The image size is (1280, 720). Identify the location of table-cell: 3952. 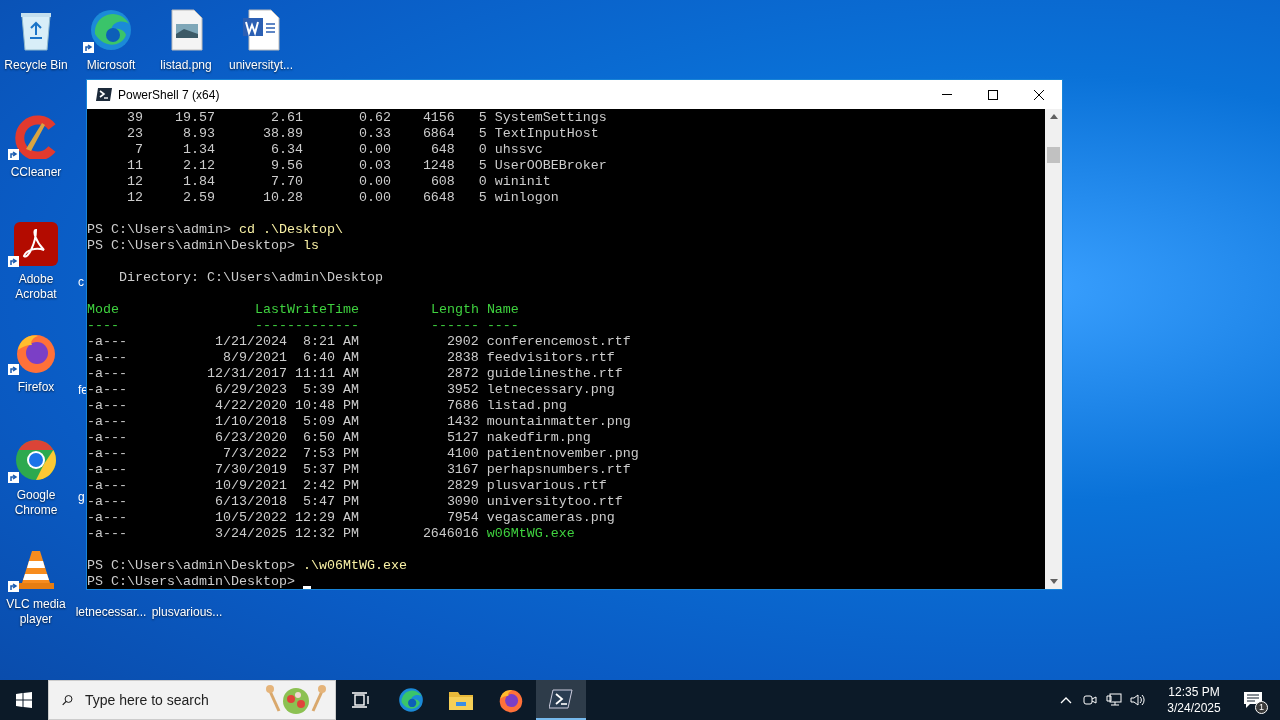
(462, 390).